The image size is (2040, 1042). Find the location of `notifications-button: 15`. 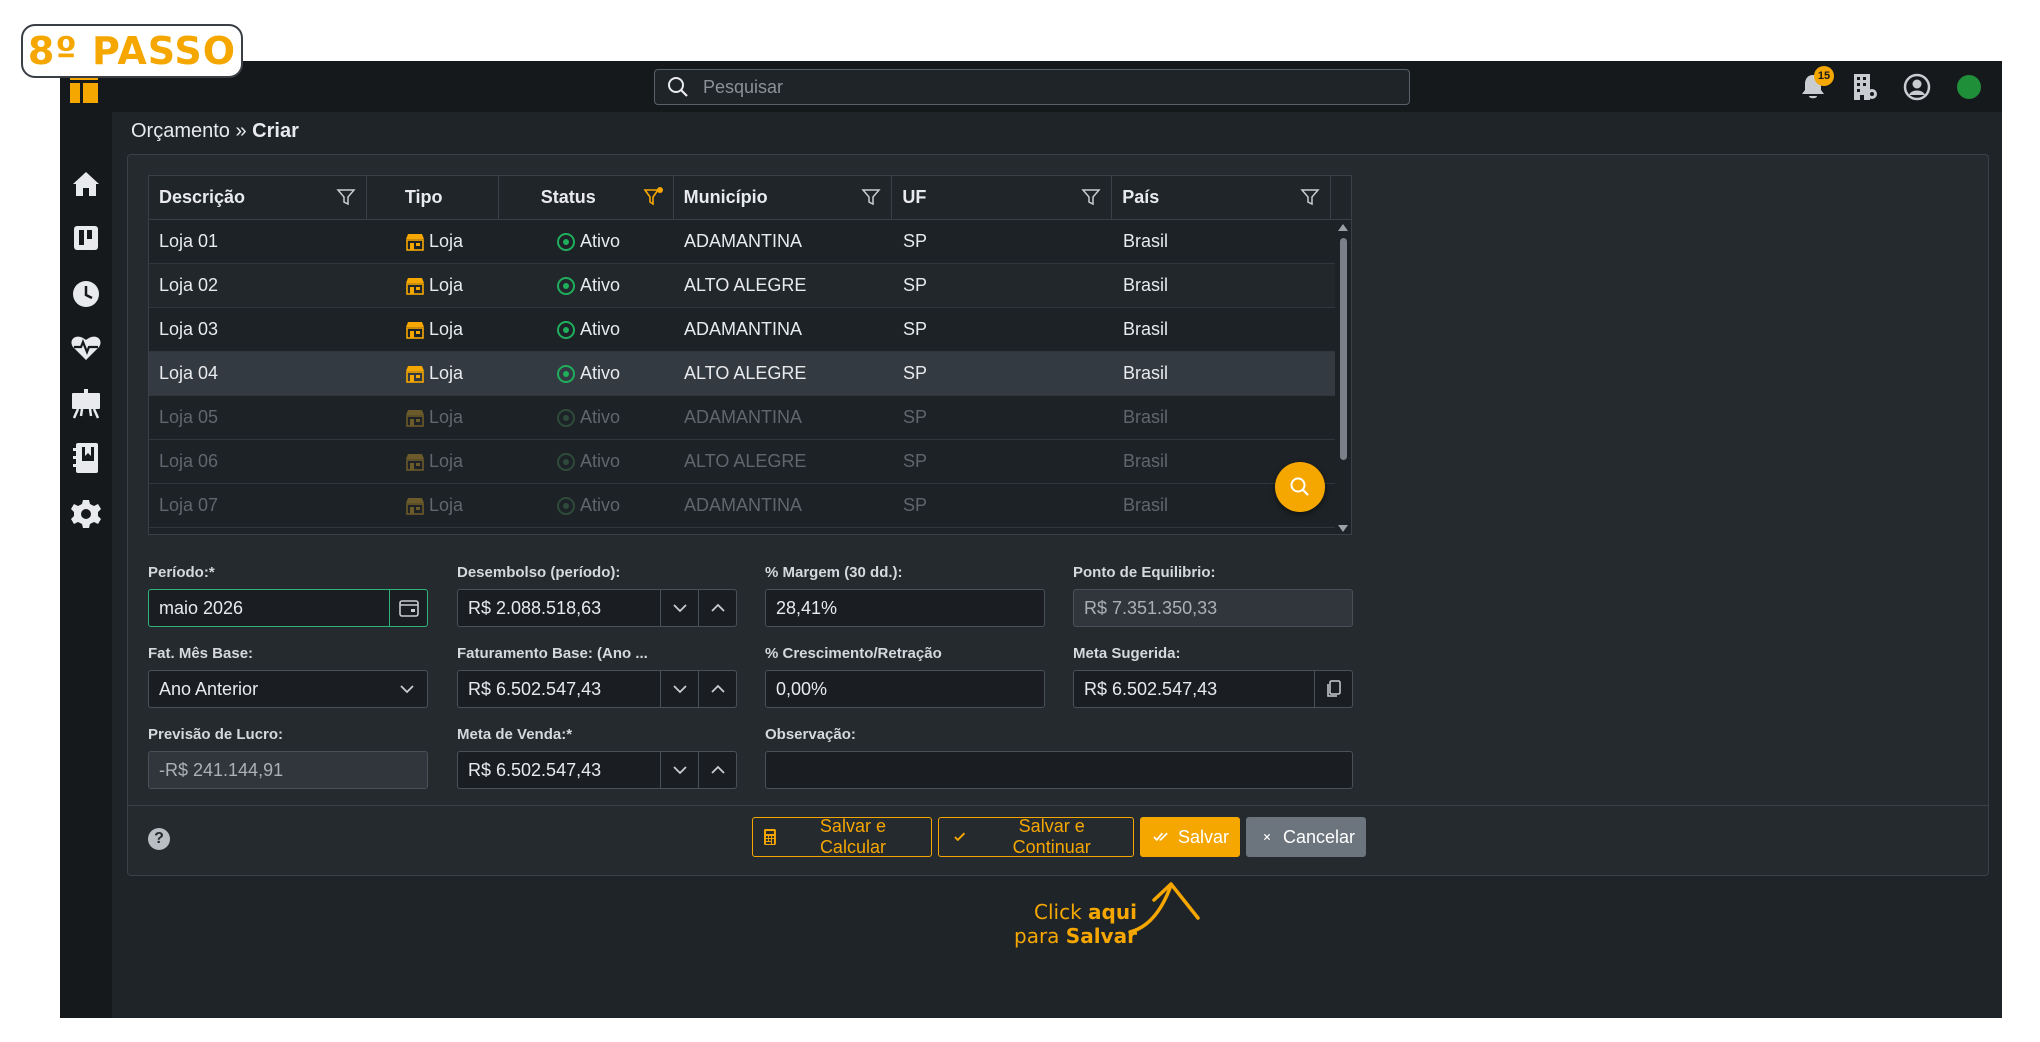

notifications-button: 15 is located at coordinates (1816, 84).